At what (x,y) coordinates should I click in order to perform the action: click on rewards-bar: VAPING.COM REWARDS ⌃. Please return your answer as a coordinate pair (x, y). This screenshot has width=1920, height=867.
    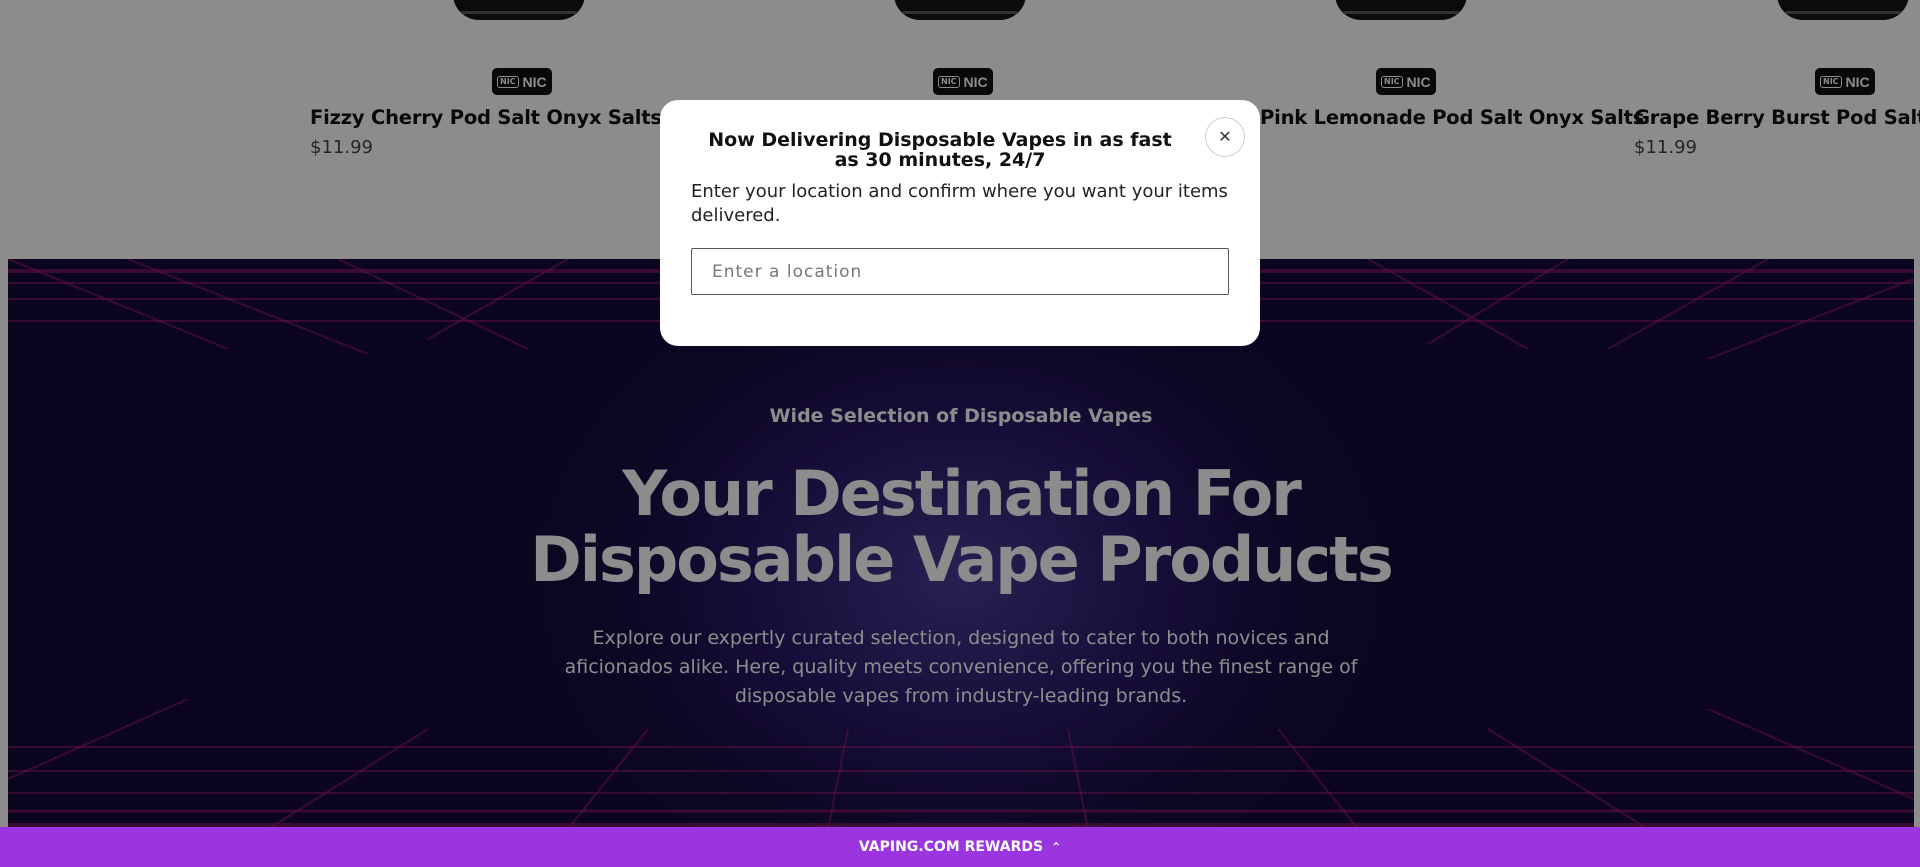
    Looking at the image, I should click on (960, 847).